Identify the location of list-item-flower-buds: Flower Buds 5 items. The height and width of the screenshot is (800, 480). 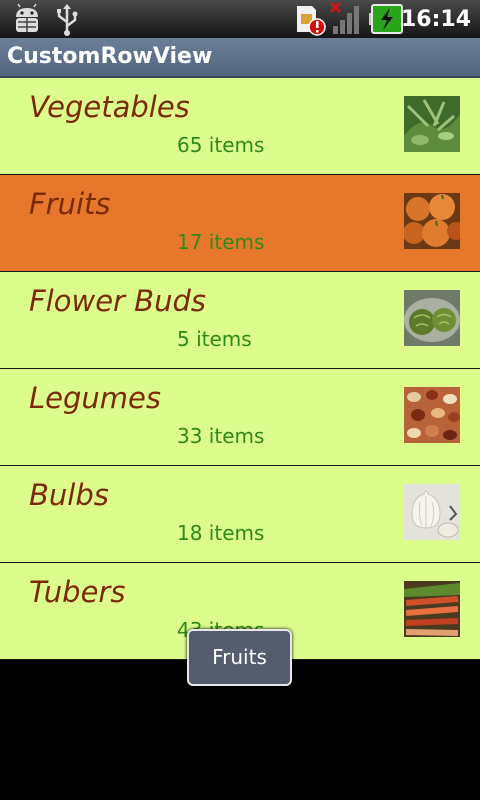
(240, 320).